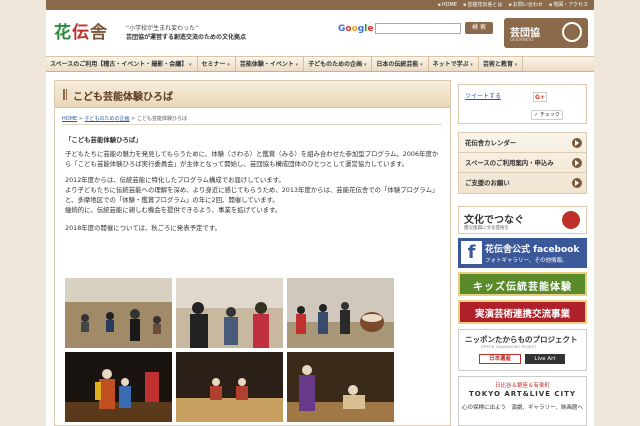  What do you see at coordinates (522, 253) in the screenshot?
I see `banner-facebook: f 花伝舎公式 facebook フォトギャラリー、その他情報。` at bounding box center [522, 253].